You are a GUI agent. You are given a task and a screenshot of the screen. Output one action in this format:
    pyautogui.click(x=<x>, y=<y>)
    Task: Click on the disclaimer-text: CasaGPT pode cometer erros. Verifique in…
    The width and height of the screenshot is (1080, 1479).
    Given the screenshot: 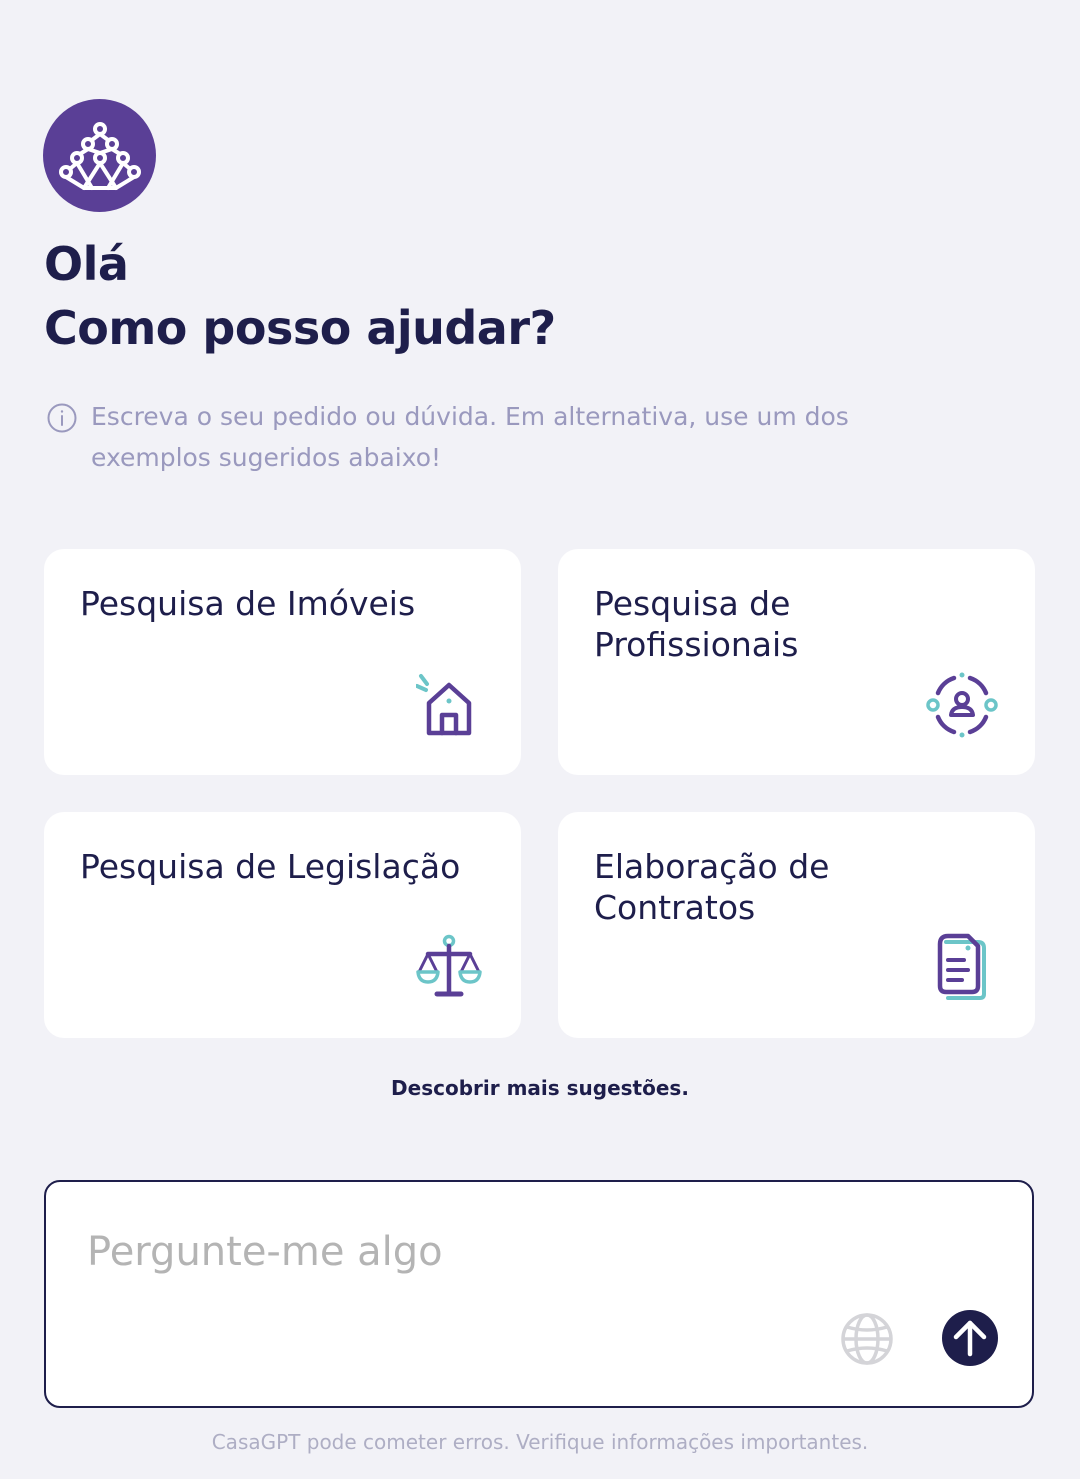 What is the action you would take?
    pyautogui.click(x=540, y=1442)
    